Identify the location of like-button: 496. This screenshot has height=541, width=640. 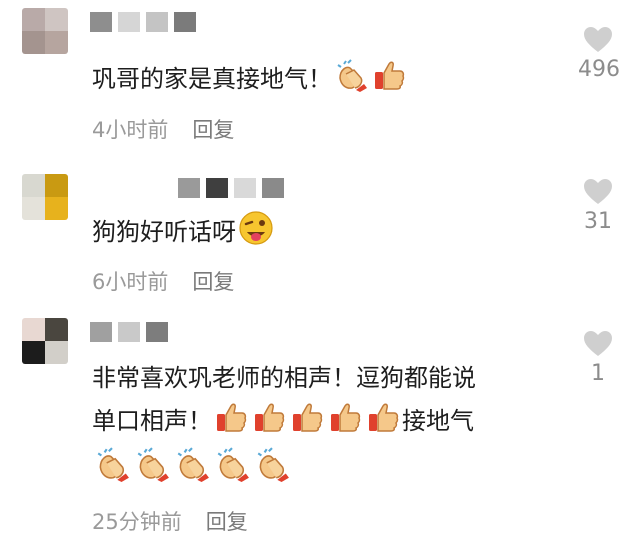
(599, 54).